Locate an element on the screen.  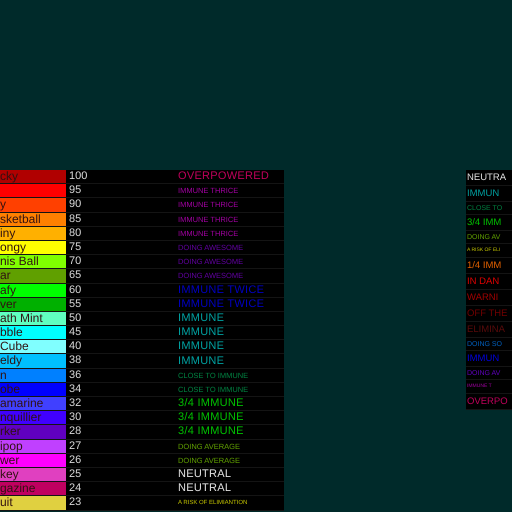
name-cell: y is located at coordinates (33, 205).